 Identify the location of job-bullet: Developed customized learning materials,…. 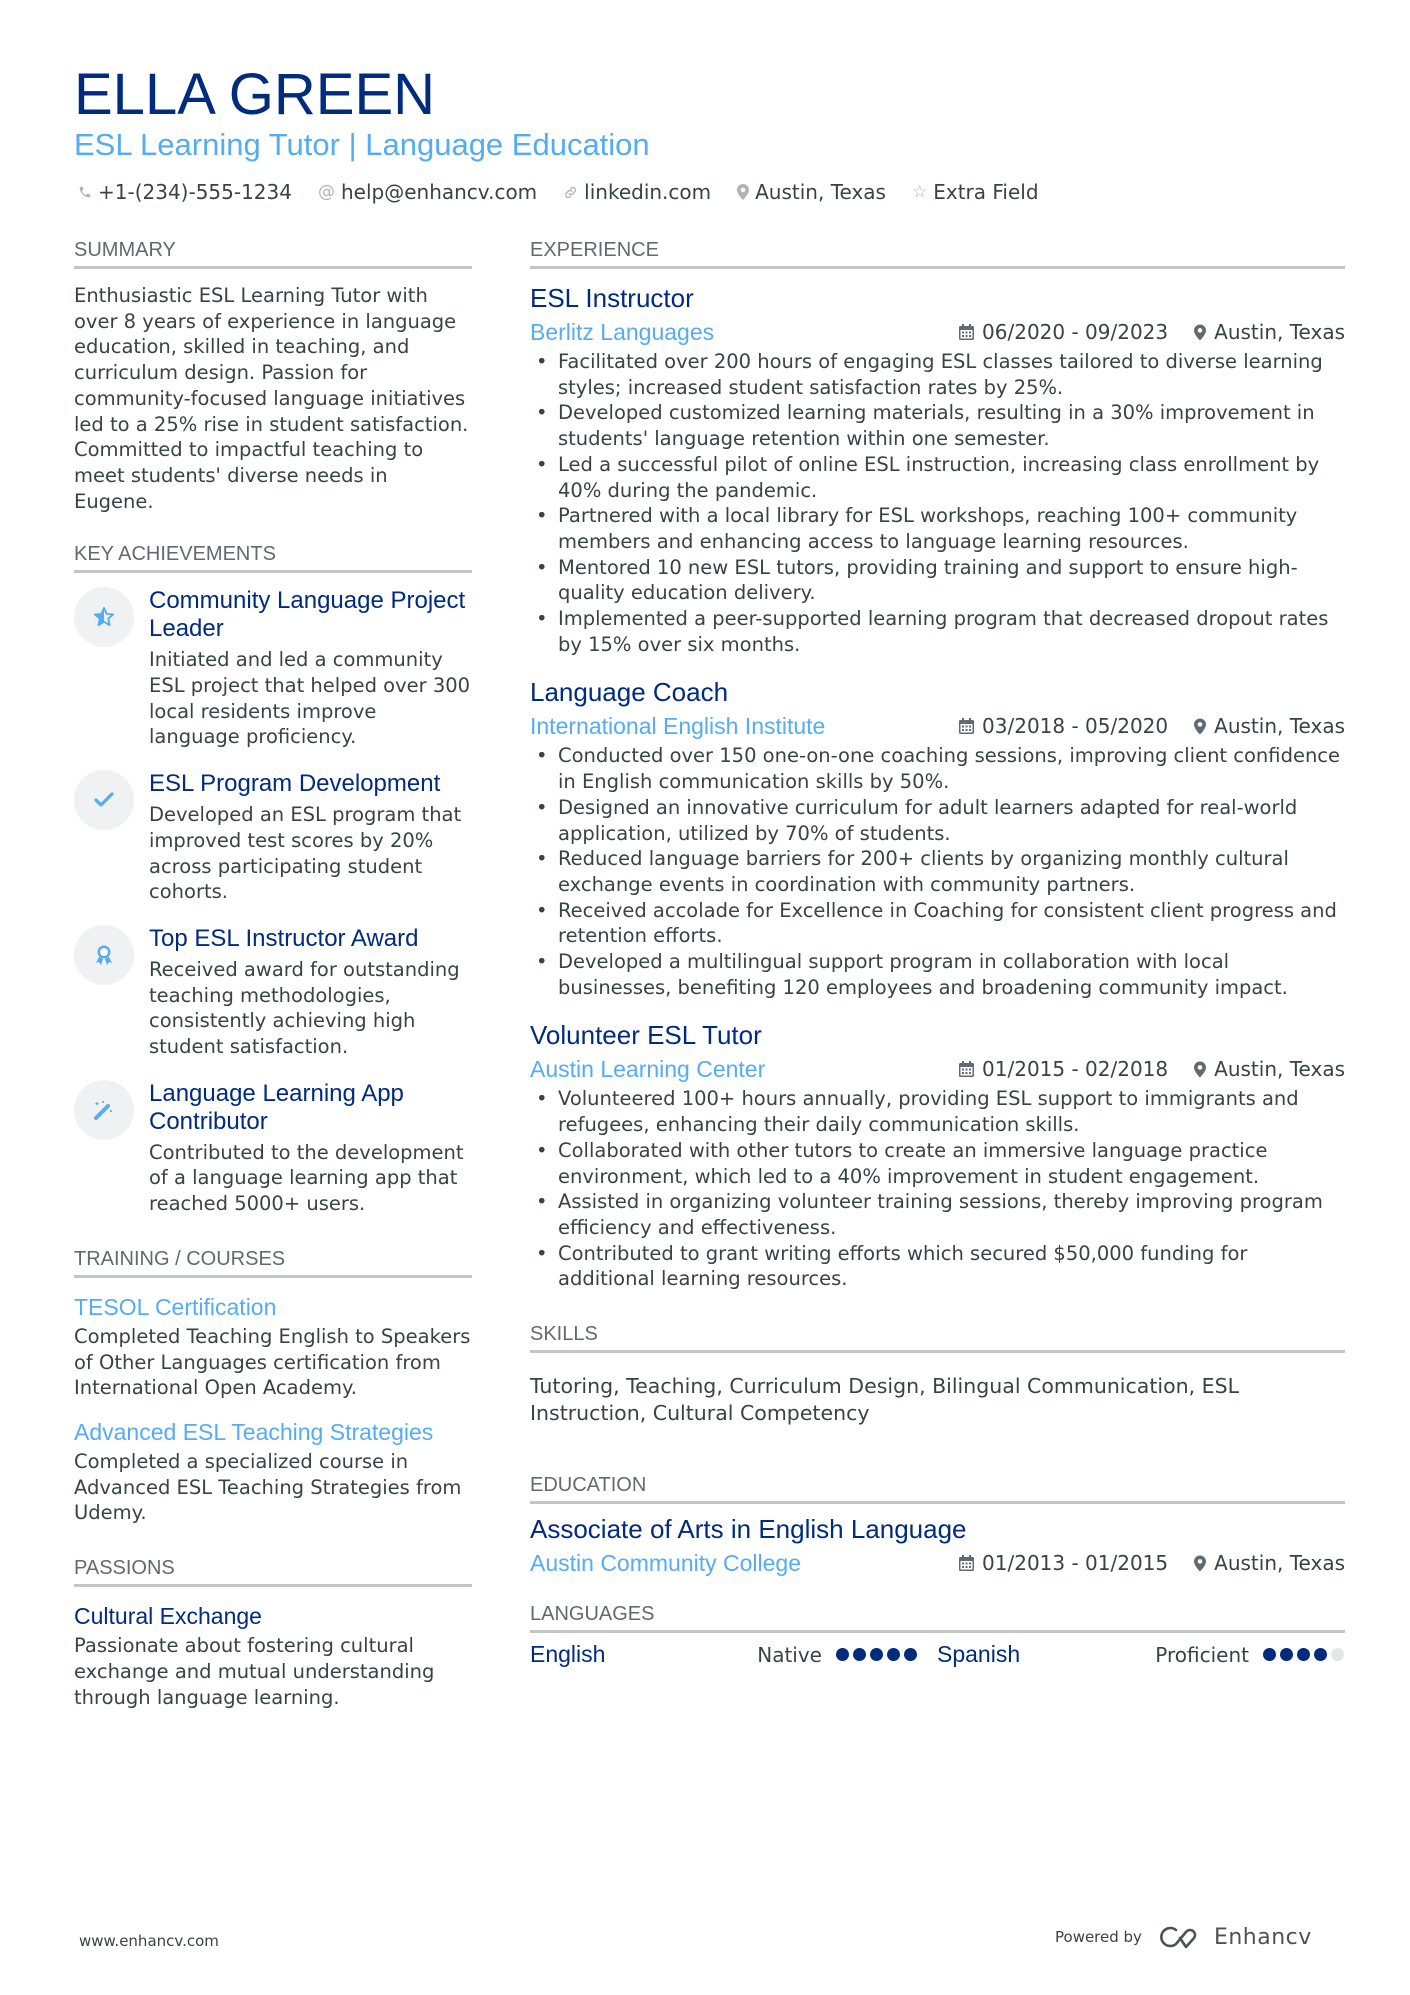
(940, 425).